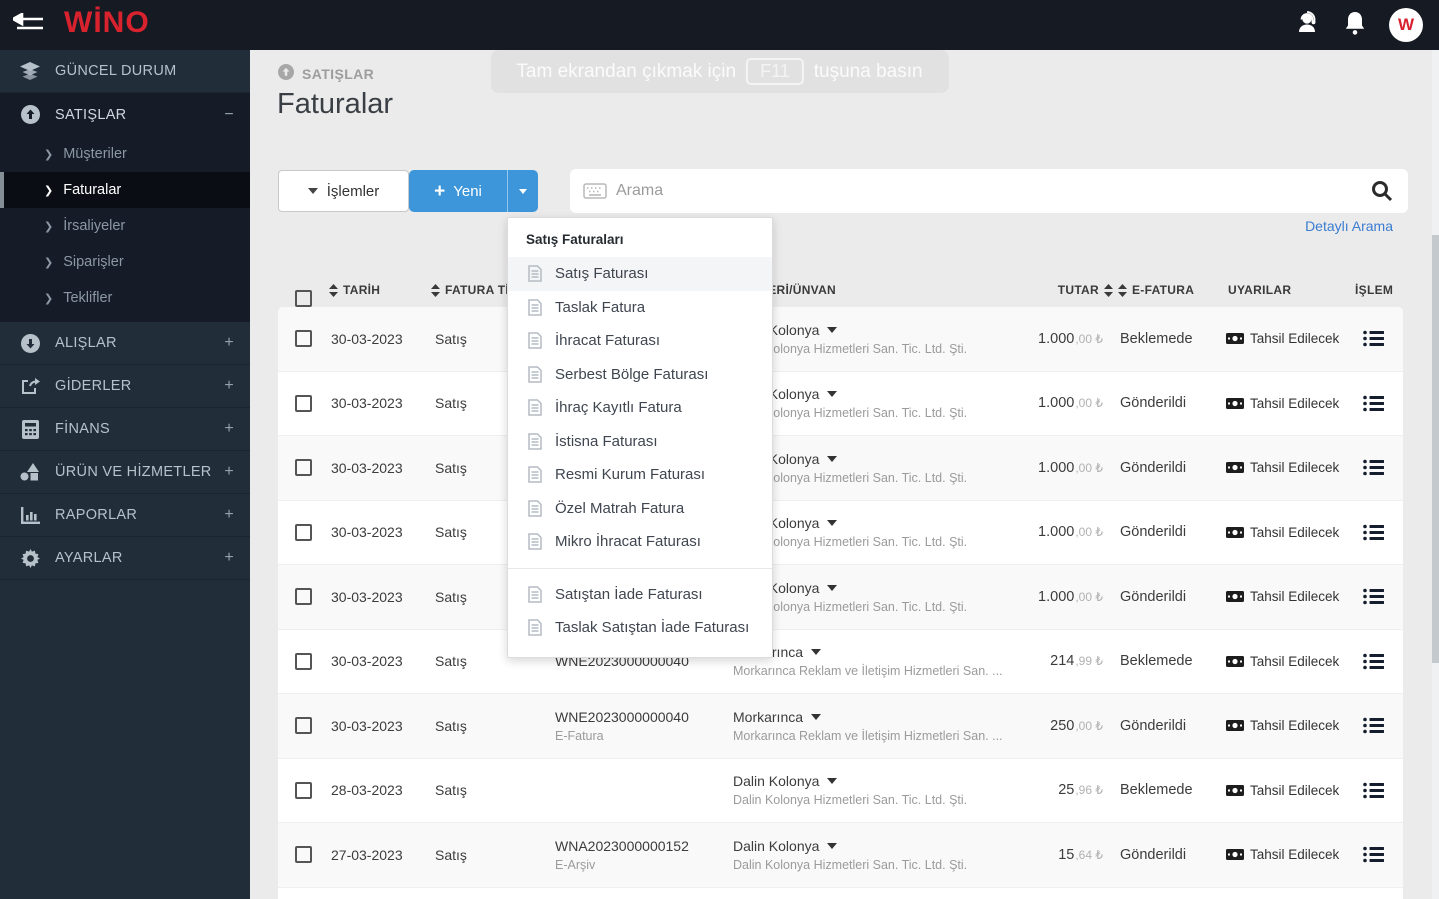 This screenshot has height=899, width=1439. What do you see at coordinates (125, 386) in the screenshot?
I see `sidebar-item-giderler: GİDERLER +` at bounding box center [125, 386].